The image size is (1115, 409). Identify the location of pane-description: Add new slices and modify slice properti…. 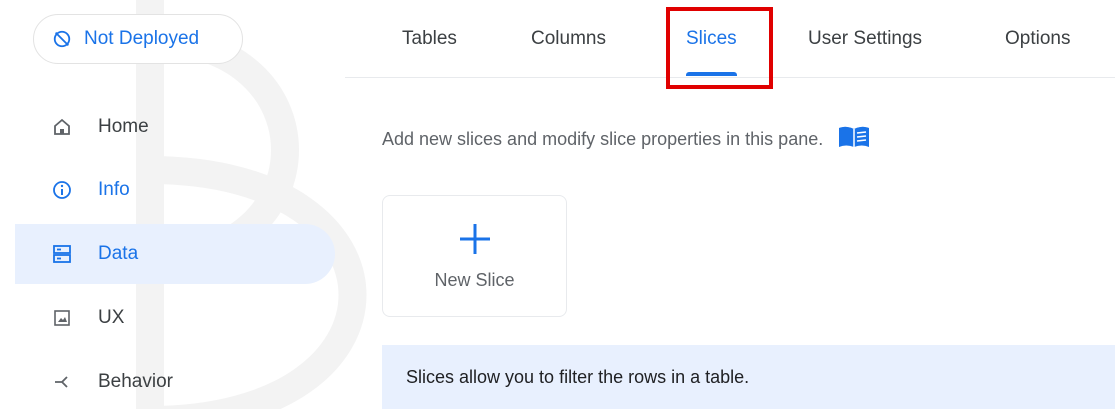
(626, 139).